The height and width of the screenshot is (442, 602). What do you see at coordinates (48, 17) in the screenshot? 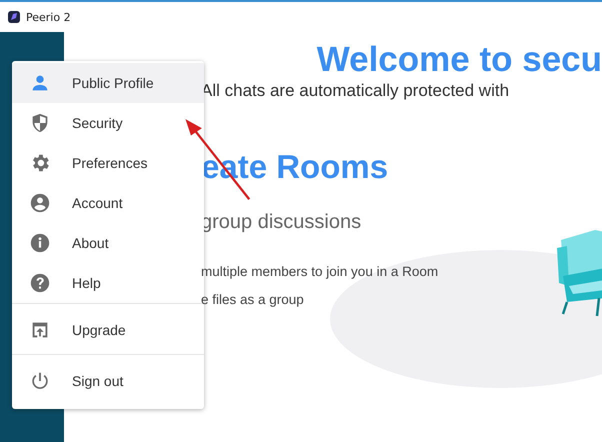
I see `window-title: Peerio 2` at bounding box center [48, 17].